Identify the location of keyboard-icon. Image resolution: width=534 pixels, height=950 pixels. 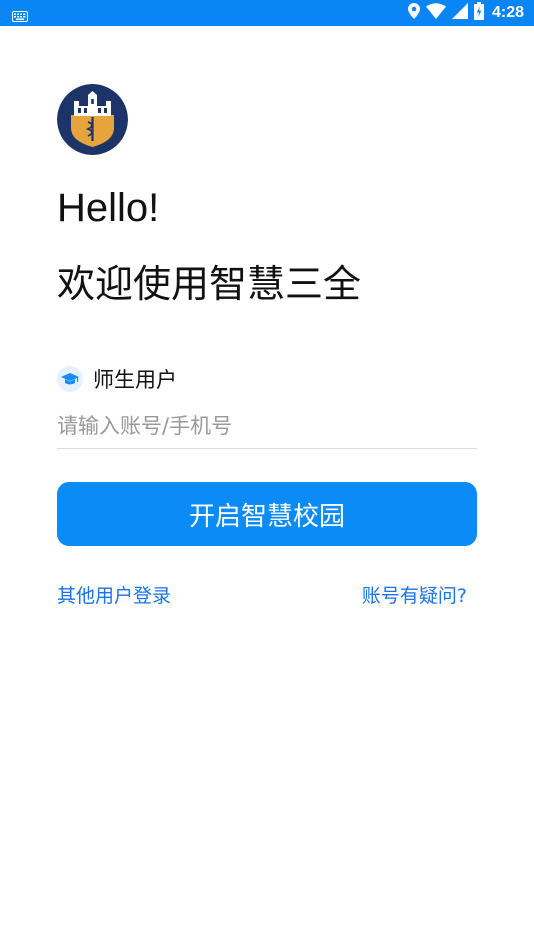
(20, 16).